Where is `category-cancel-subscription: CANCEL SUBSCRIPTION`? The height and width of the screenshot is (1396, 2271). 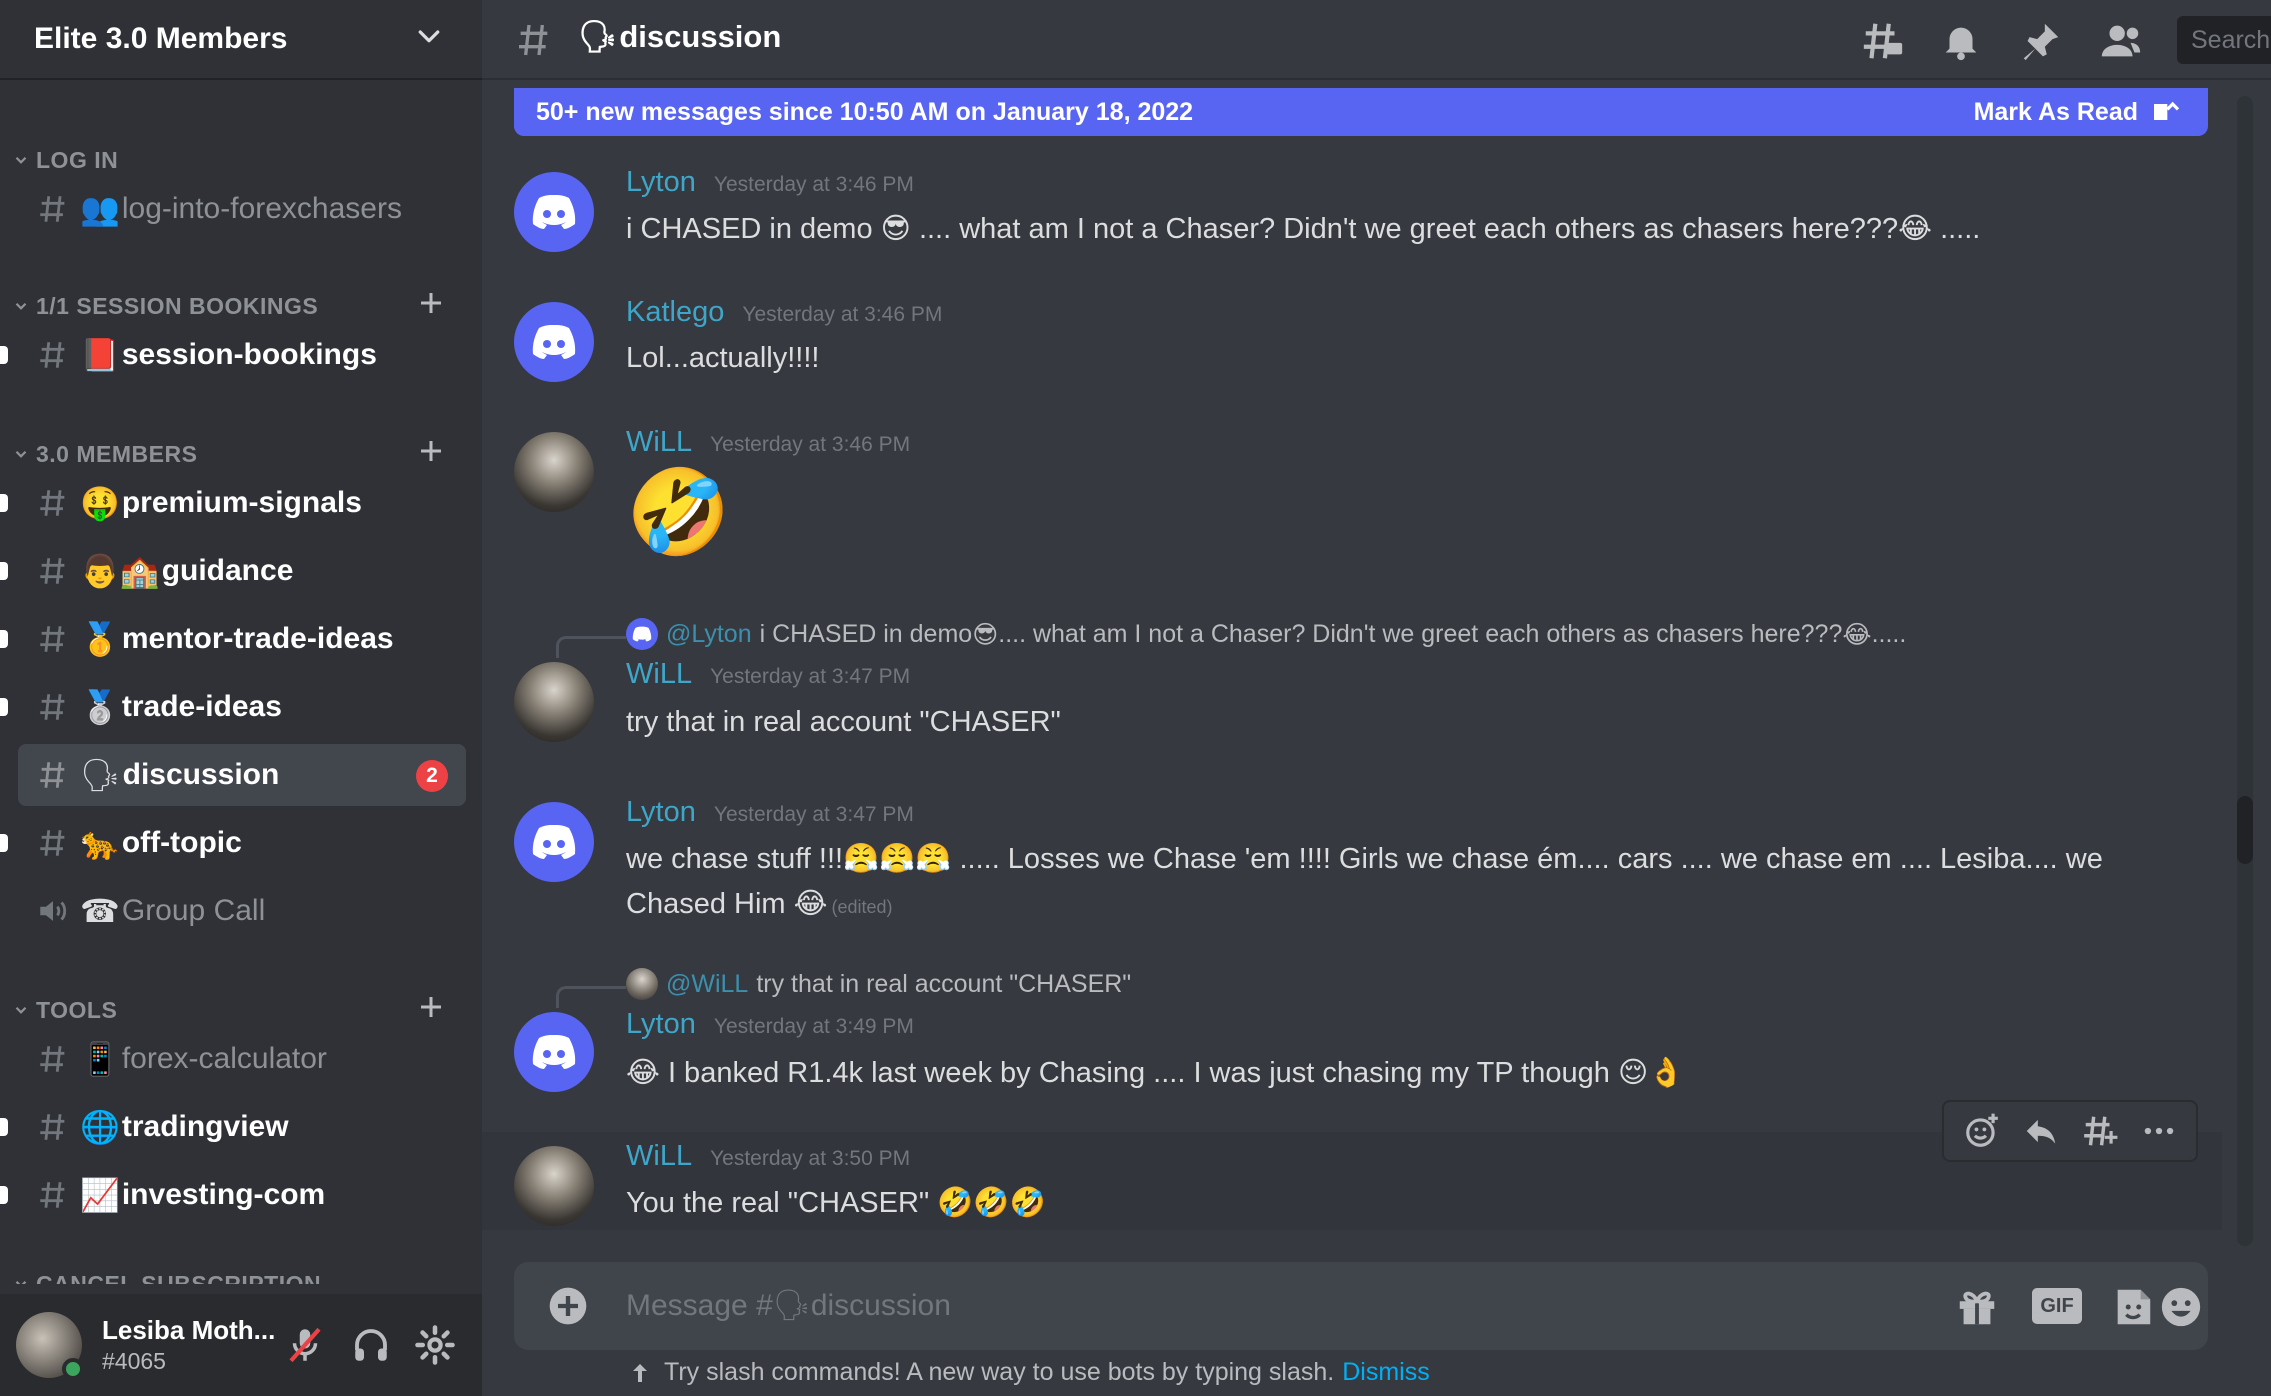 category-cancel-subscription: CANCEL SUBSCRIPTION is located at coordinates (166, 1274).